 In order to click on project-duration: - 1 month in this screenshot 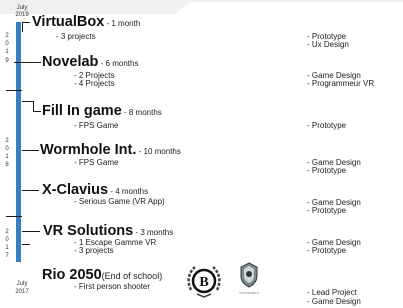, I will do `click(122, 23)`.